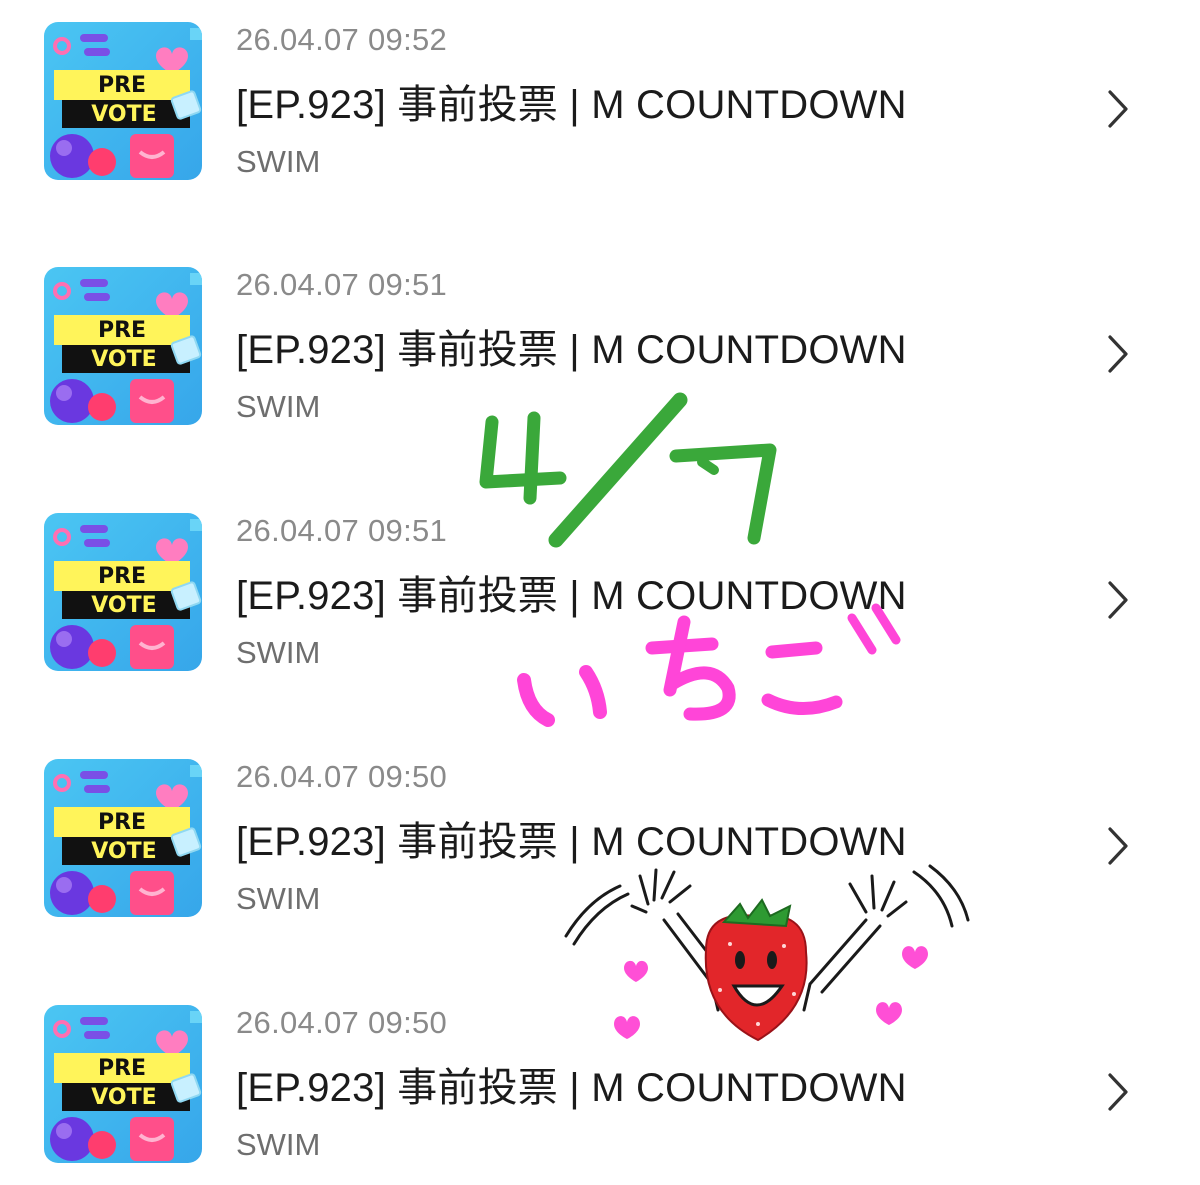 The image size is (1200, 1185). Describe the element at coordinates (342, 39) in the screenshot. I see `timestamp: 26.04.07 09:52` at that location.